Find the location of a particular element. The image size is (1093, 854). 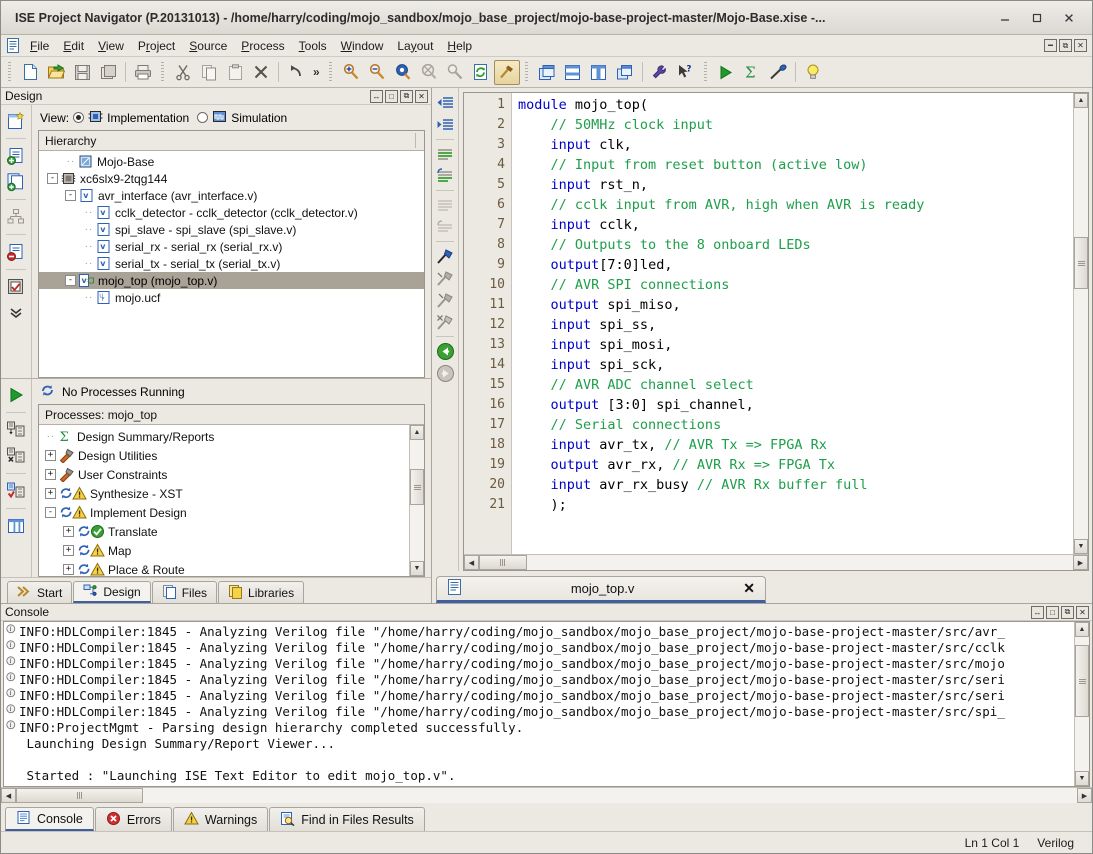

new-source-icon is located at coordinates (16, 121).